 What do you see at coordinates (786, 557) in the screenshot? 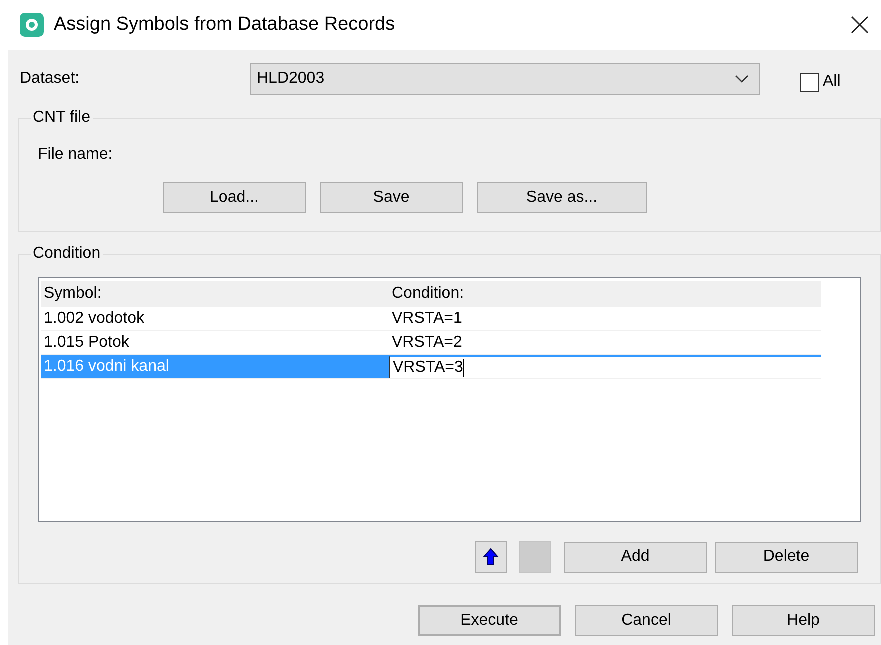
I see `table-button: Delete` at bounding box center [786, 557].